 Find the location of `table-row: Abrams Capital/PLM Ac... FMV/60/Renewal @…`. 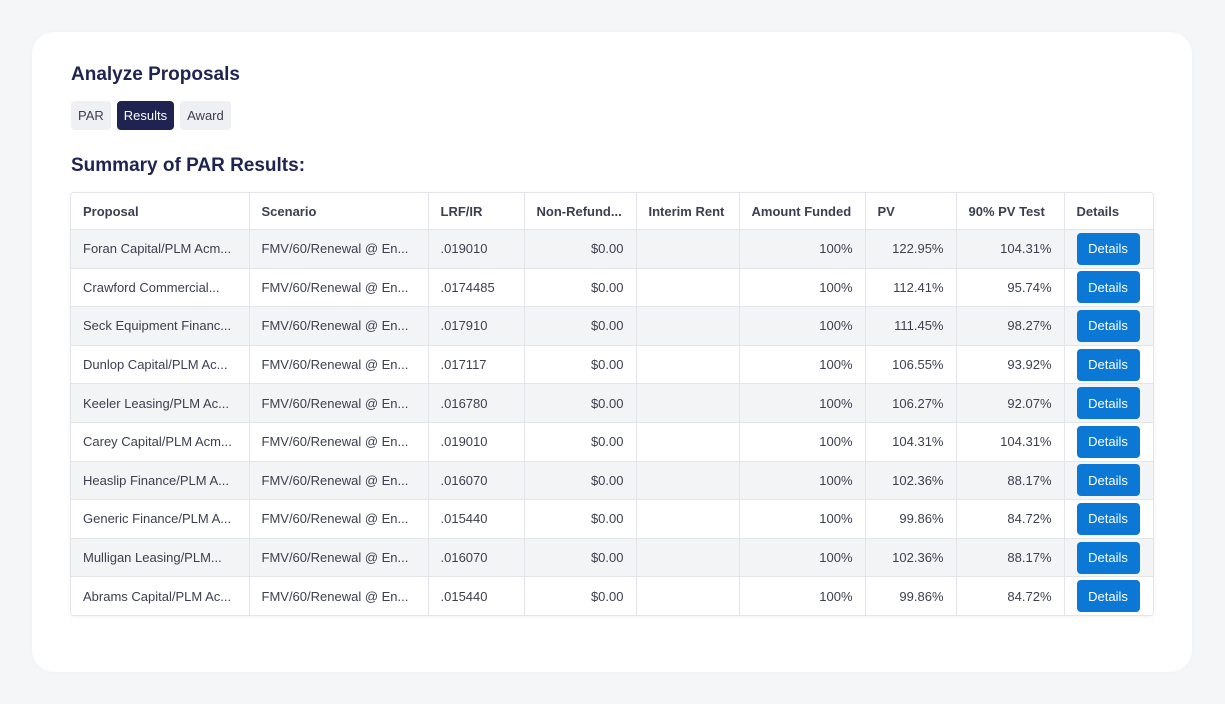

table-row: Abrams Capital/PLM Ac... FMV/60/Renewal @… is located at coordinates (612, 595).